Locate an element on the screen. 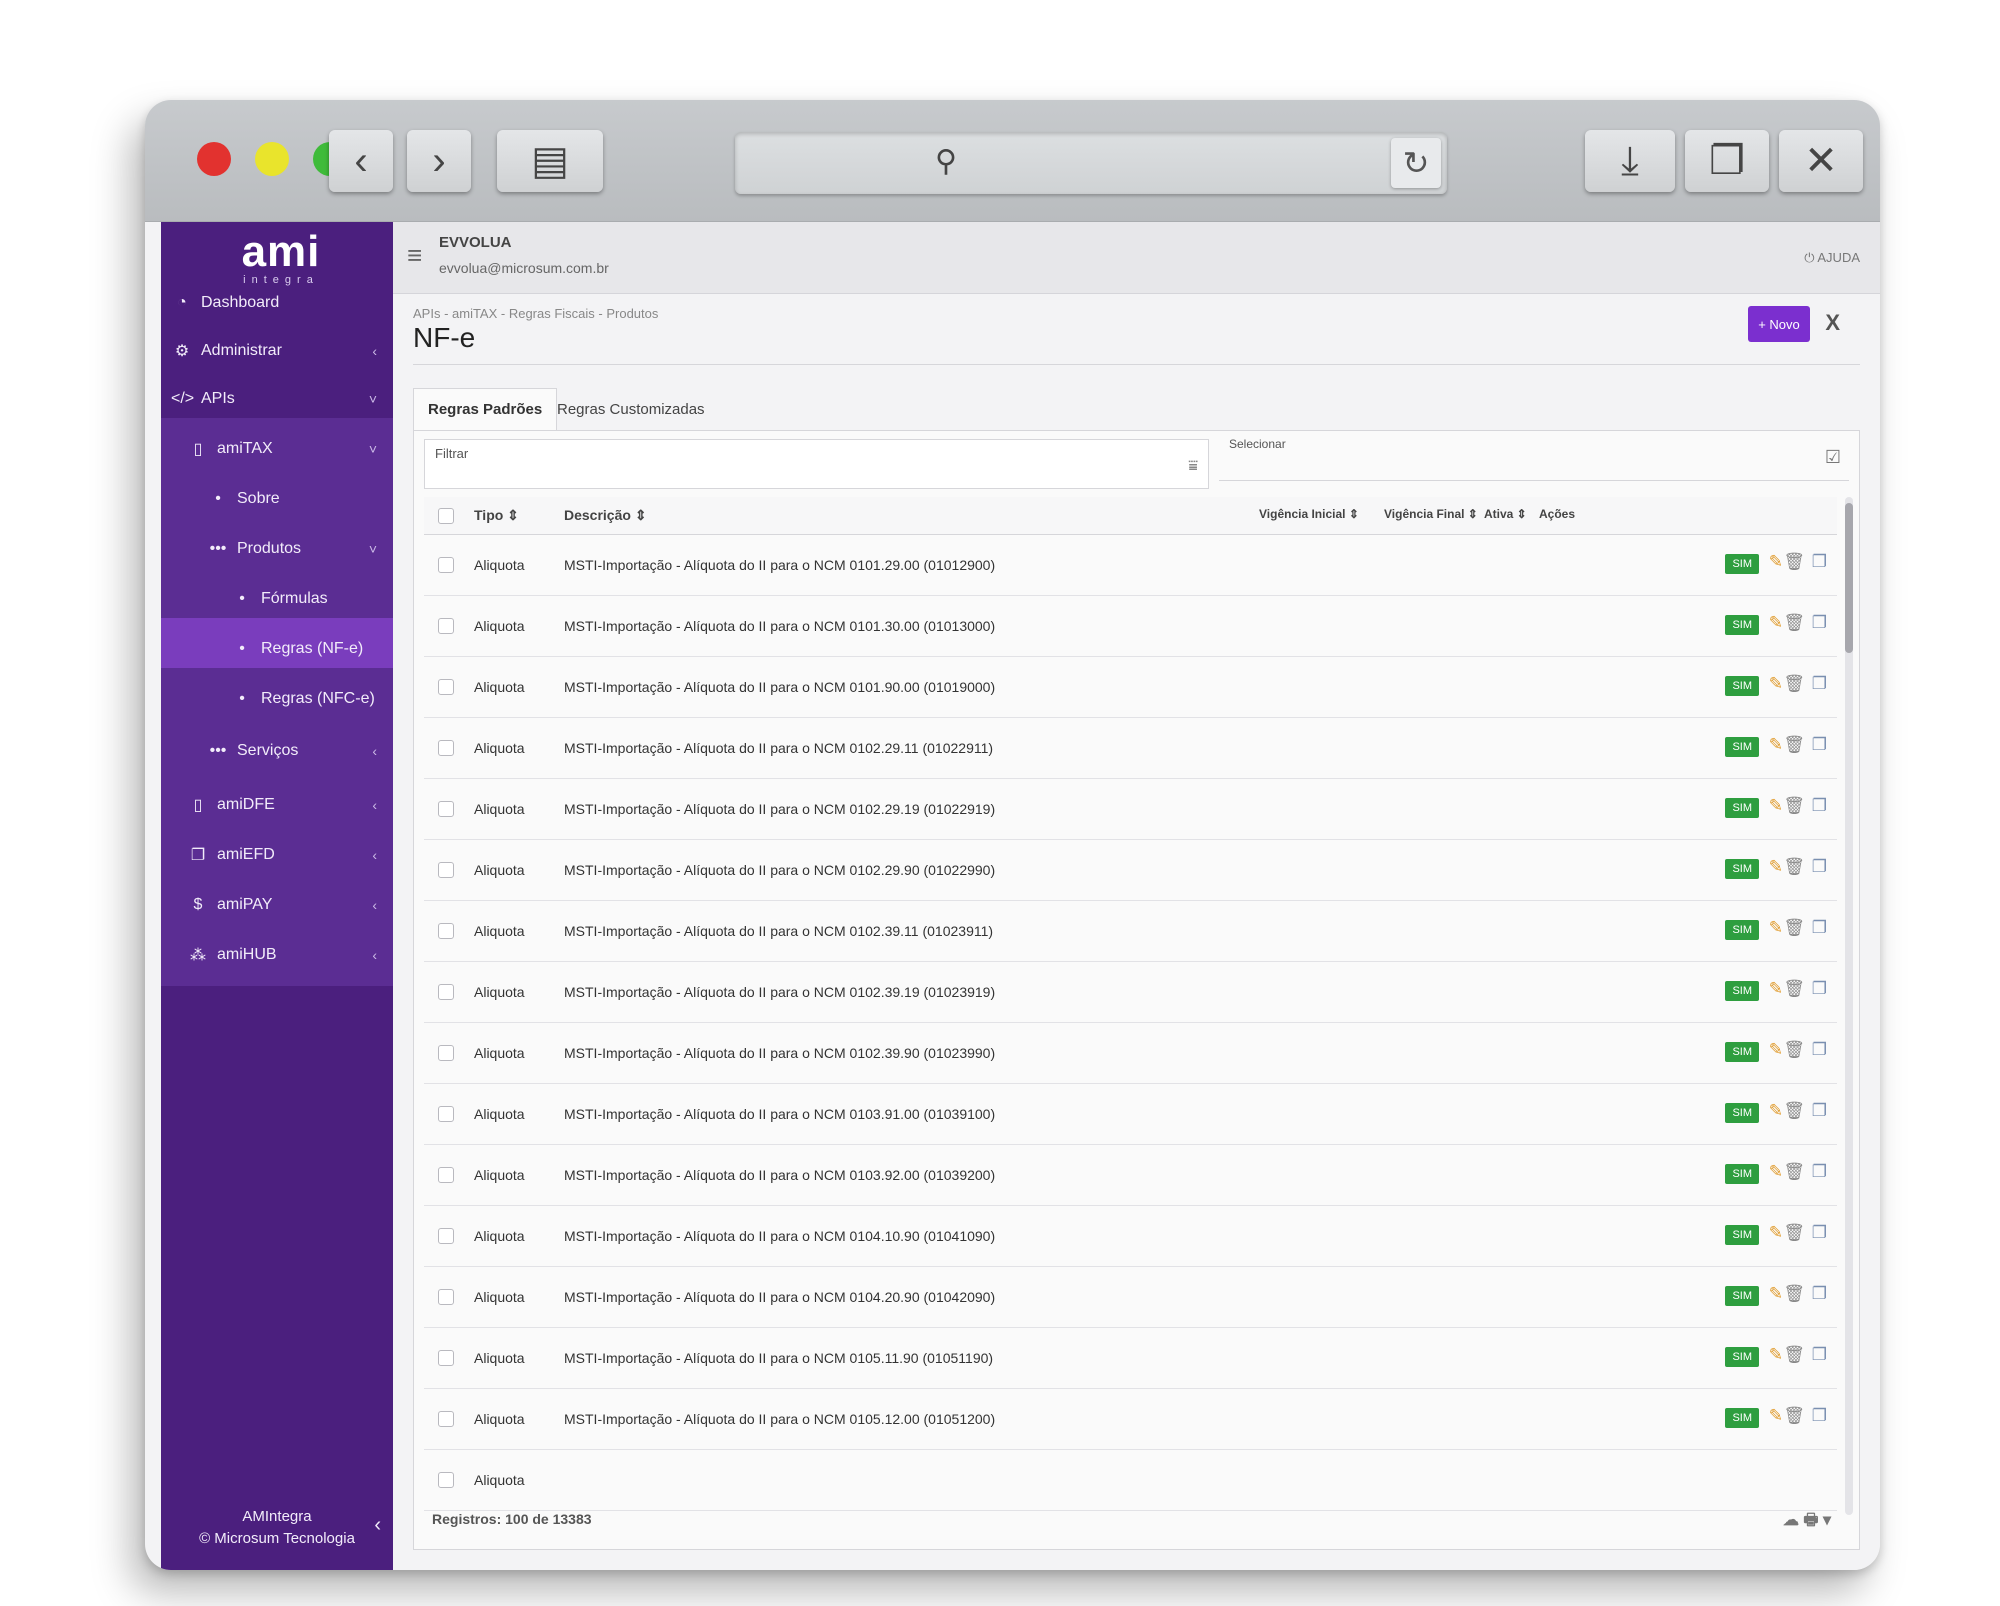  checkbox-icon: ☑ is located at coordinates (1833, 457).